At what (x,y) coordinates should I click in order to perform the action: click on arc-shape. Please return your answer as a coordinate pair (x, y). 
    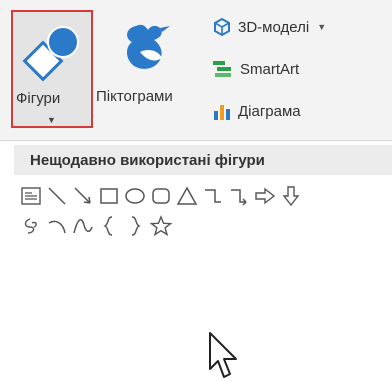
    Looking at the image, I should click on (57, 226).